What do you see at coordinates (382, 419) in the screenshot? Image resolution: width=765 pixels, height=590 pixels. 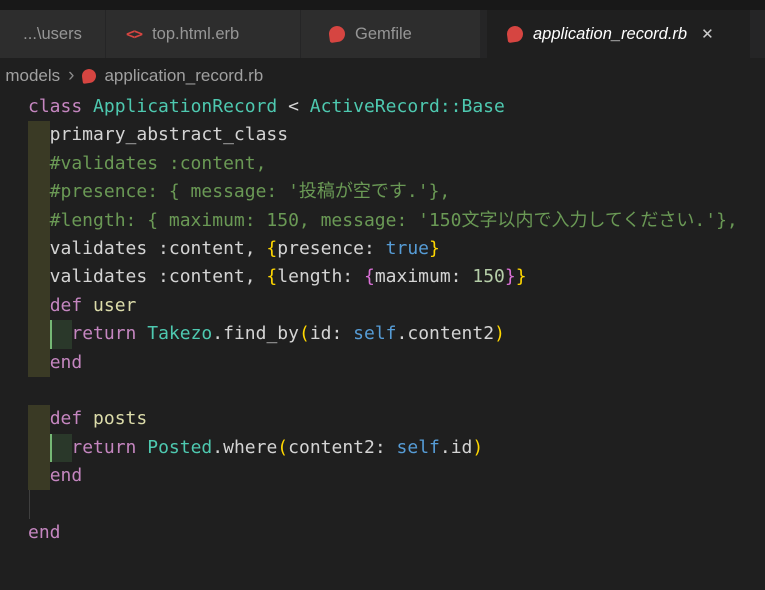 I see `code-line: def posts` at bounding box center [382, 419].